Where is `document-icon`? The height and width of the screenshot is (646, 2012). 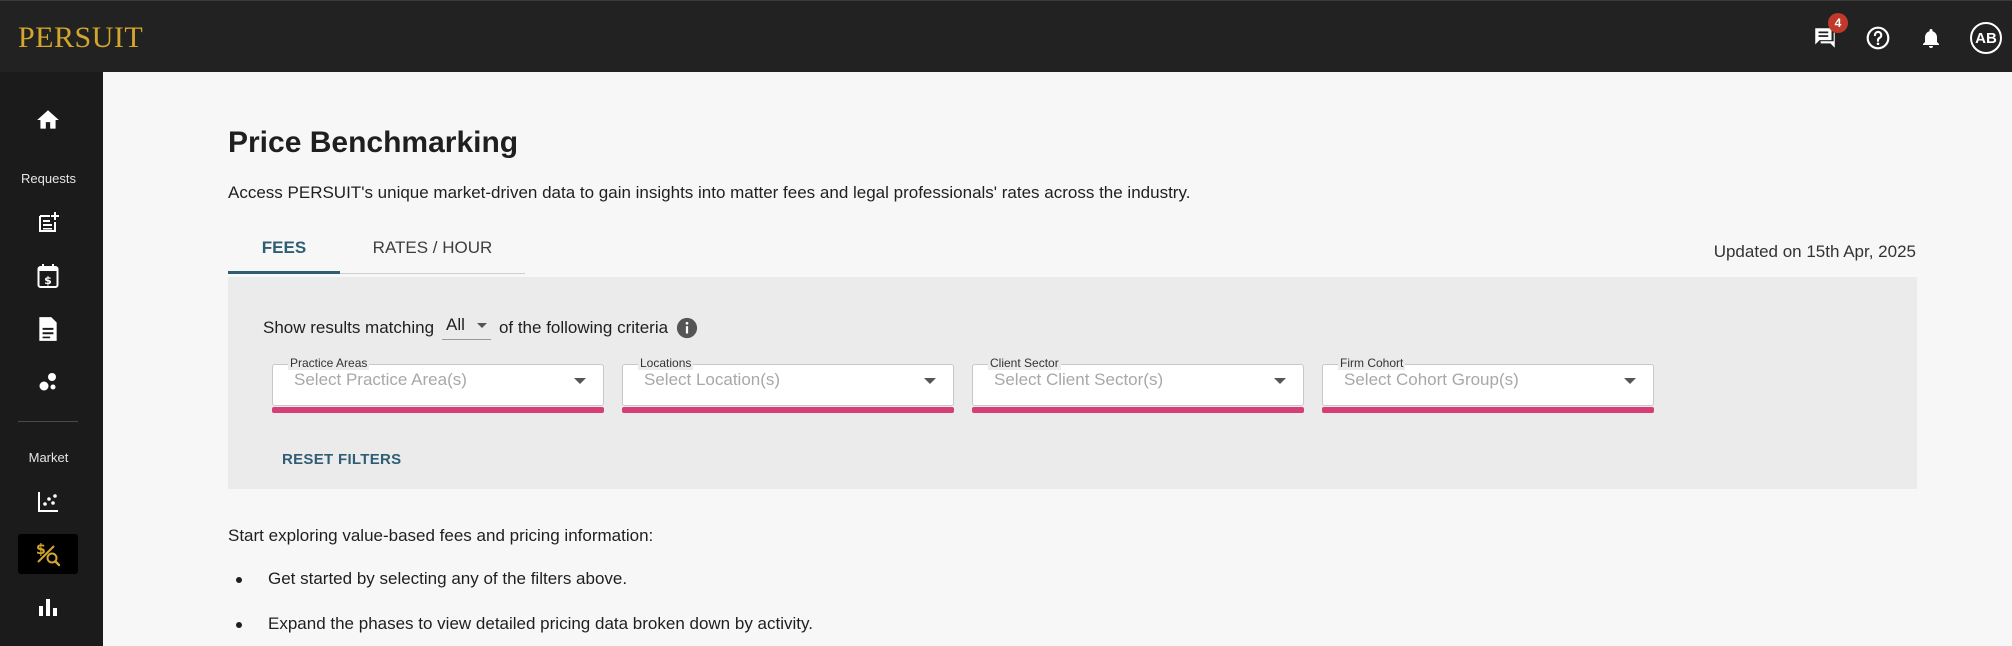 document-icon is located at coordinates (48, 329).